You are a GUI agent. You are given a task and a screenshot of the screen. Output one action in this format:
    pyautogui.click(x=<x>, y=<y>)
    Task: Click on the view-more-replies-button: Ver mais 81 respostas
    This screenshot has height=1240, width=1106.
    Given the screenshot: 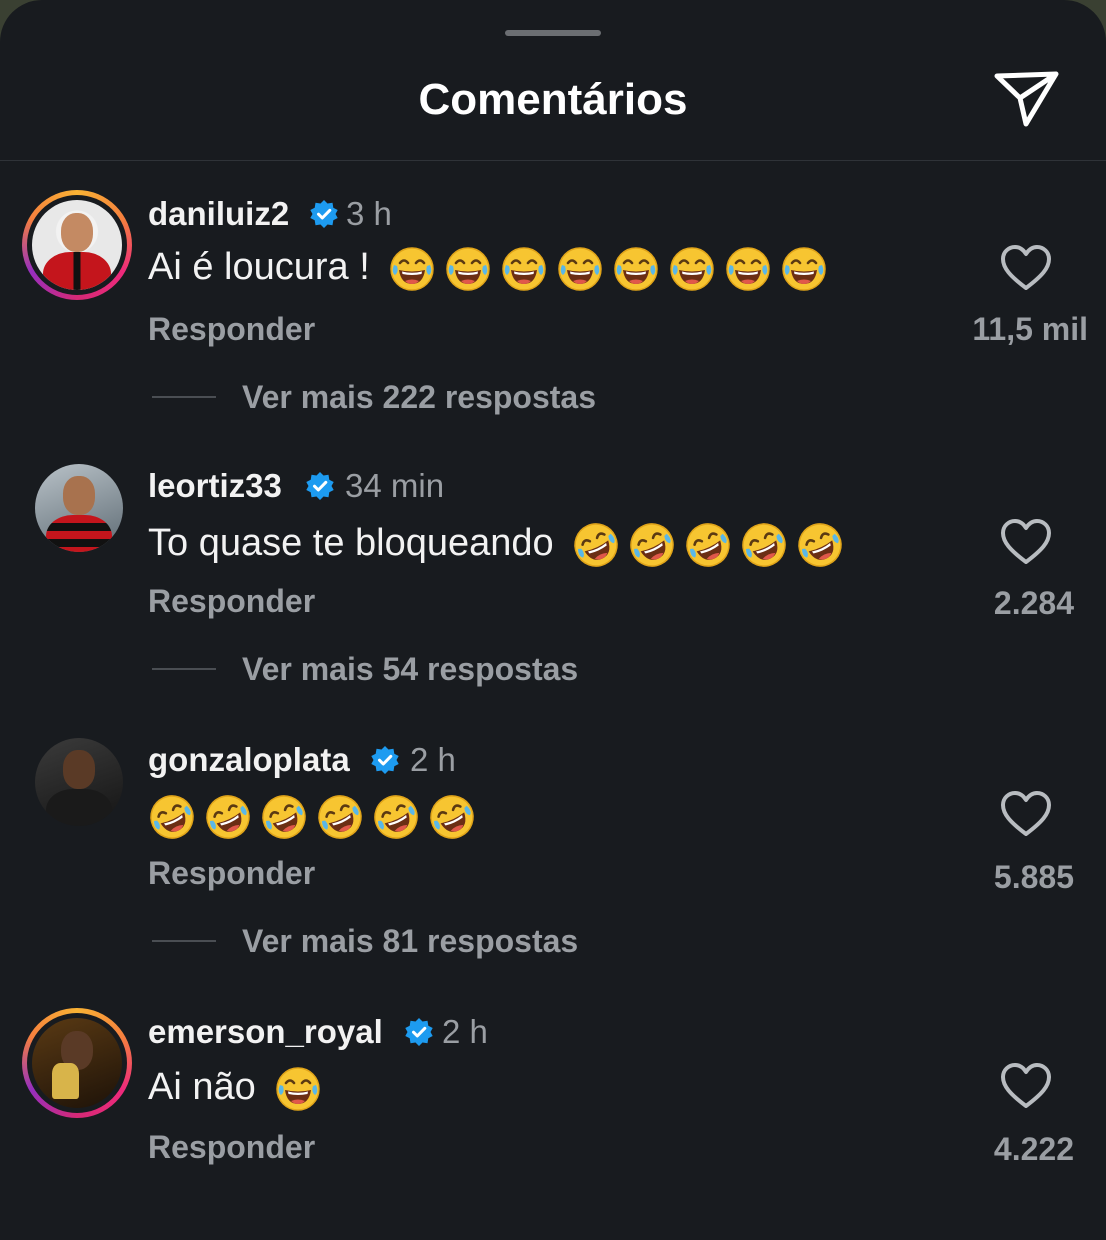 What is the action you would take?
    pyautogui.click(x=410, y=941)
    